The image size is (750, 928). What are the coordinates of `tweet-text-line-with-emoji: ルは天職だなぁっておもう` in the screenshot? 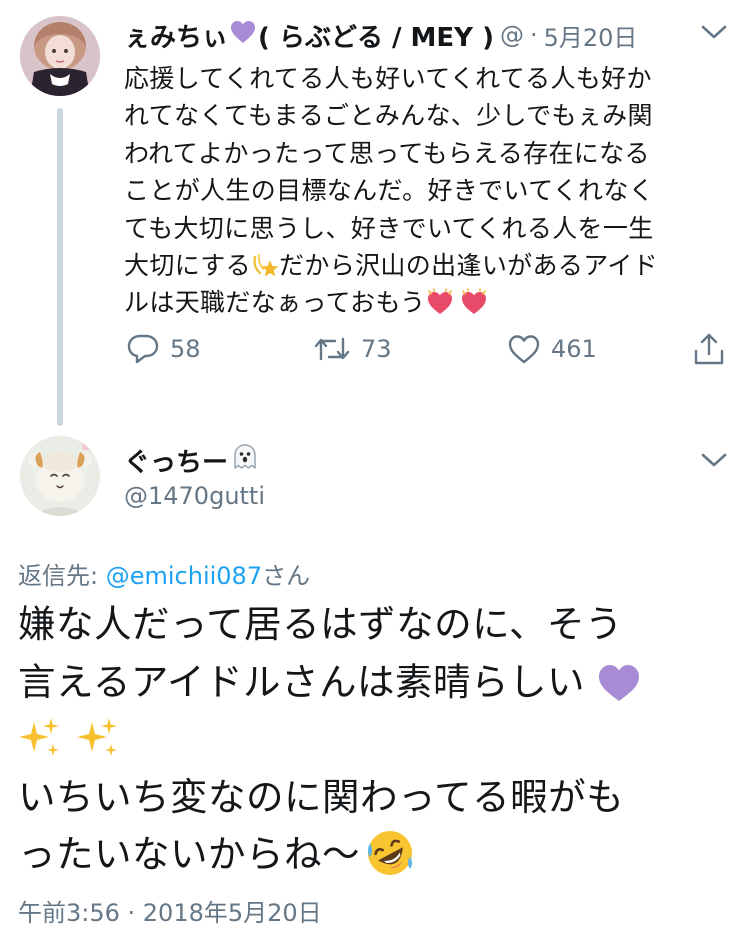 It's located at (424, 302).